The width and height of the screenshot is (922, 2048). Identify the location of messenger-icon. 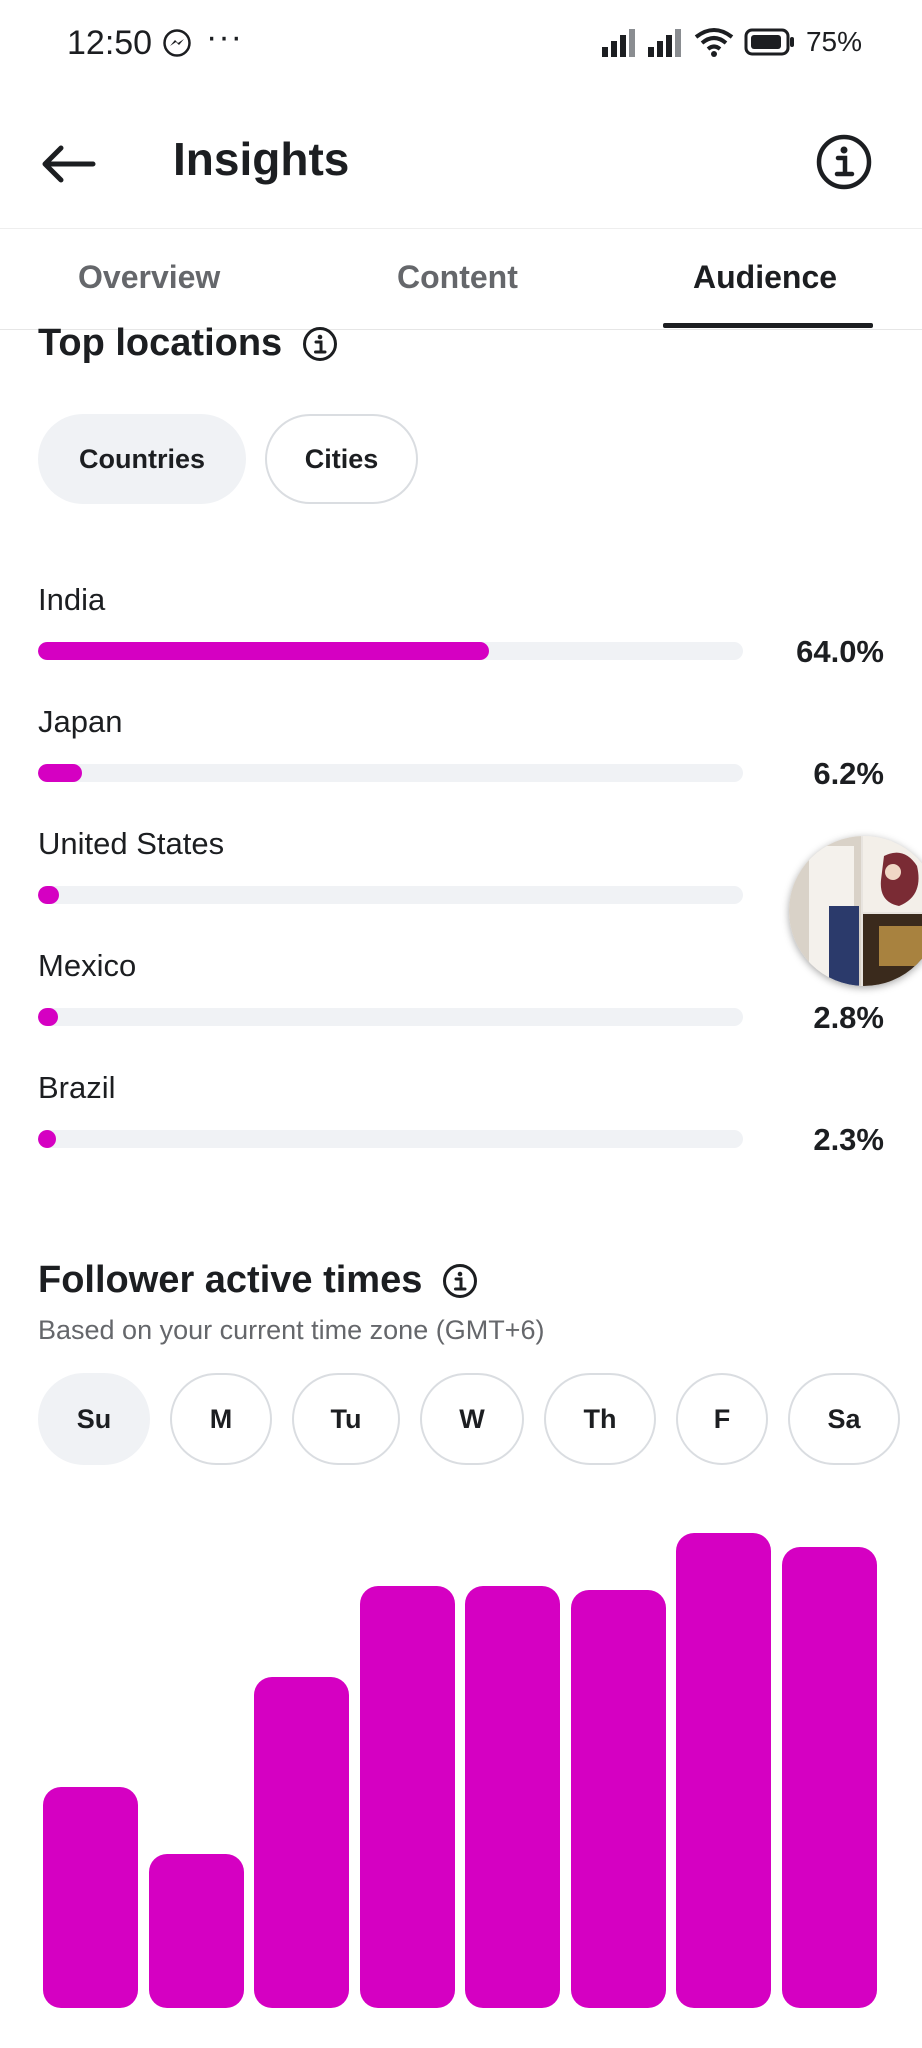
(177, 43).